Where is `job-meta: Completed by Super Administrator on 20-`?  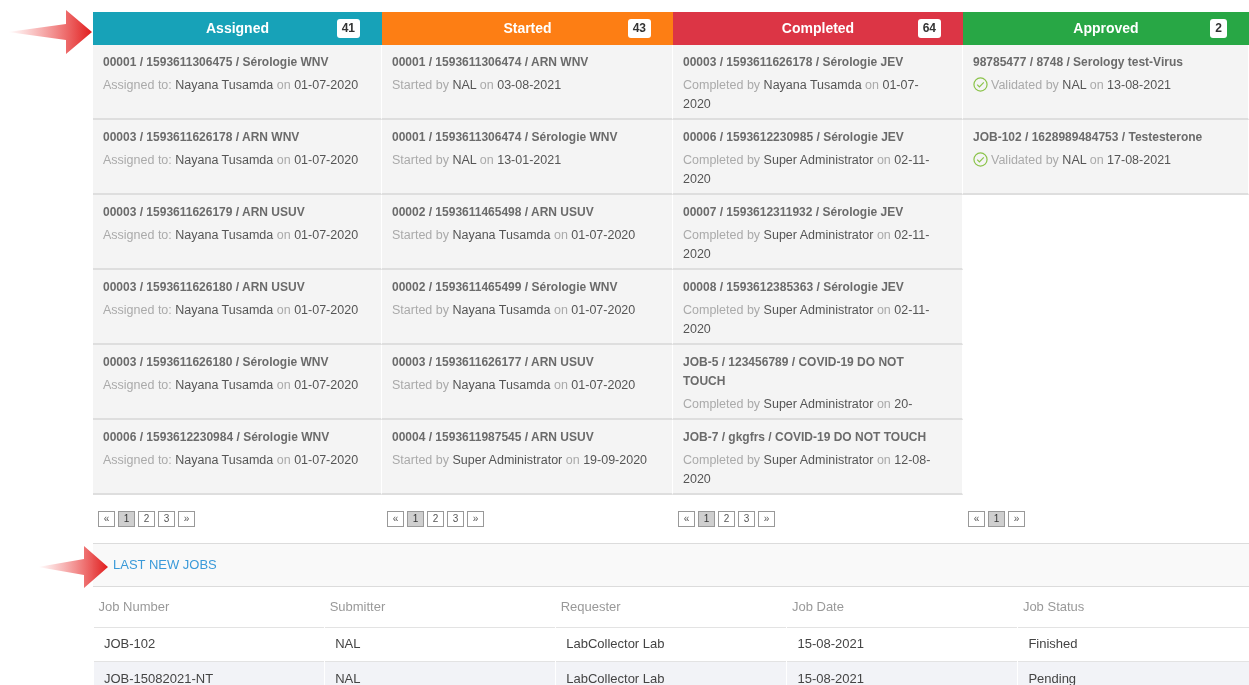
job-meta: Completed by Super Administrator on 20- is located at coordinates (798, 404).